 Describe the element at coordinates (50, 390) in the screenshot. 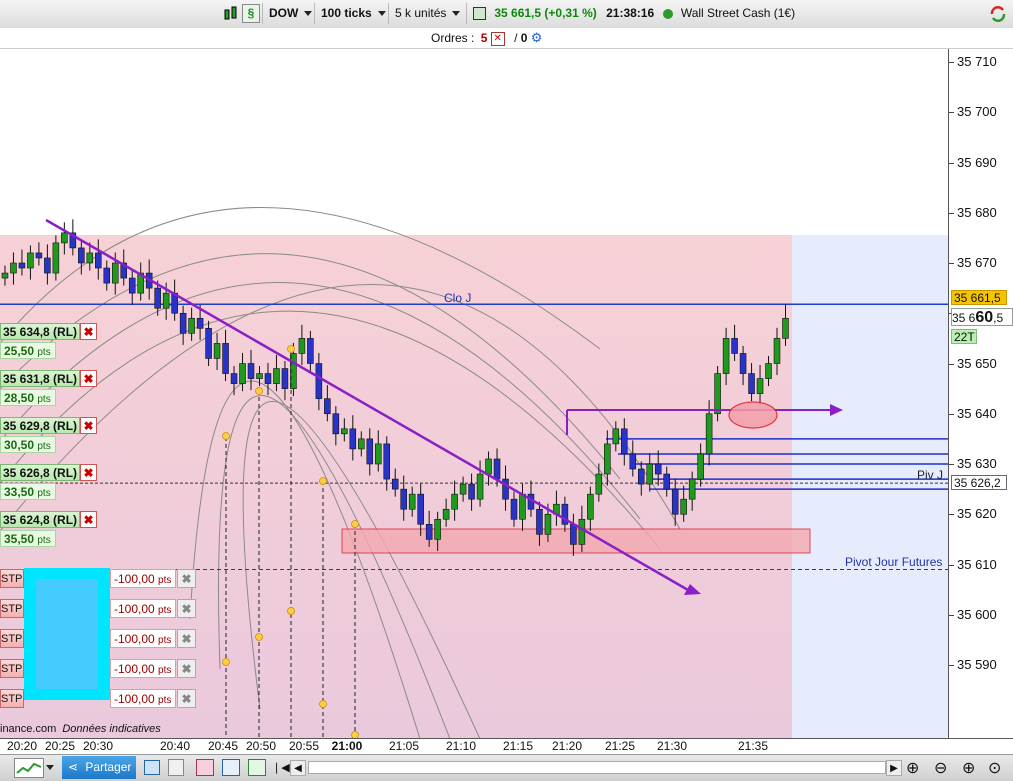

I see `limit-order-row: 35 631,8 (RL) ✖ 28,50 pts` at that location.